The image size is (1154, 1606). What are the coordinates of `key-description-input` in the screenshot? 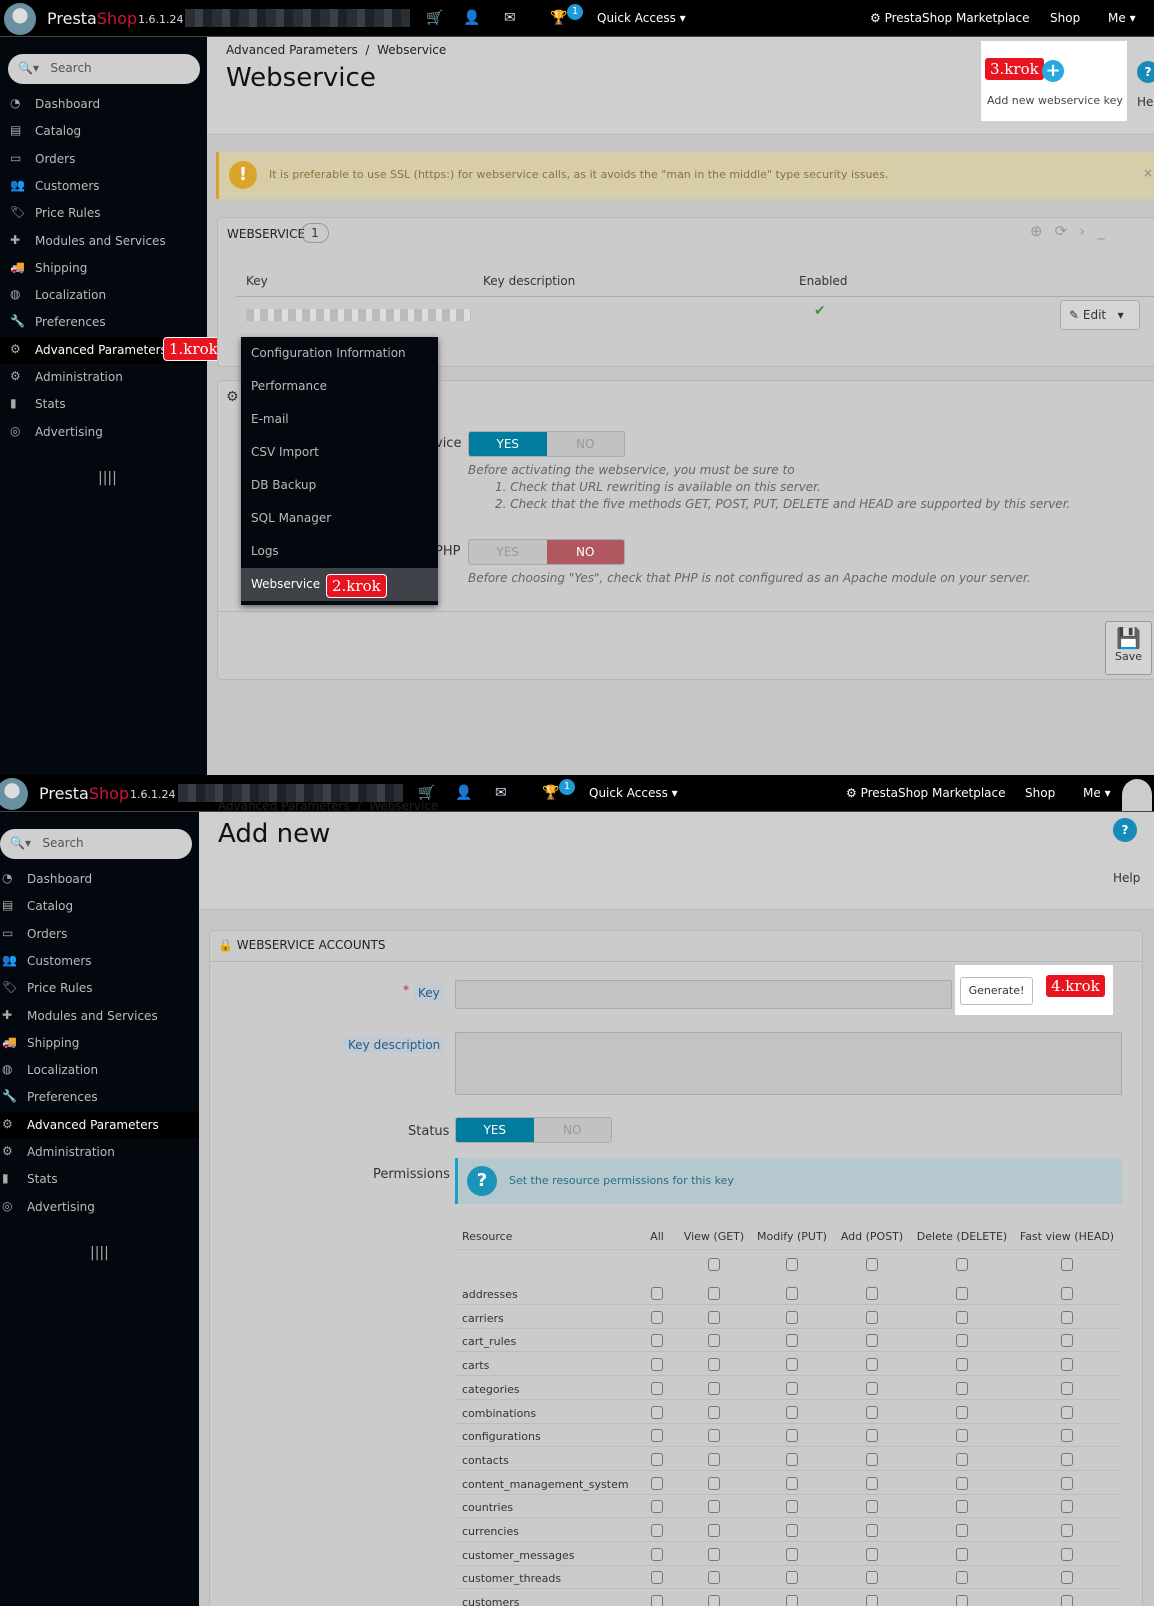 It's located at (788, 1063).